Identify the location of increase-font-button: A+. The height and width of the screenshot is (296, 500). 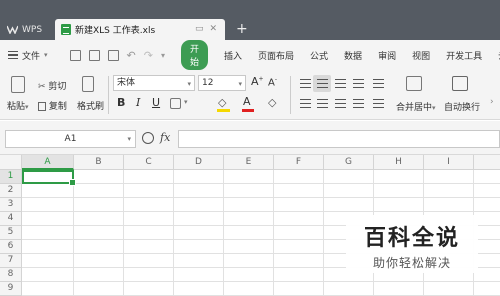
(257, 81).